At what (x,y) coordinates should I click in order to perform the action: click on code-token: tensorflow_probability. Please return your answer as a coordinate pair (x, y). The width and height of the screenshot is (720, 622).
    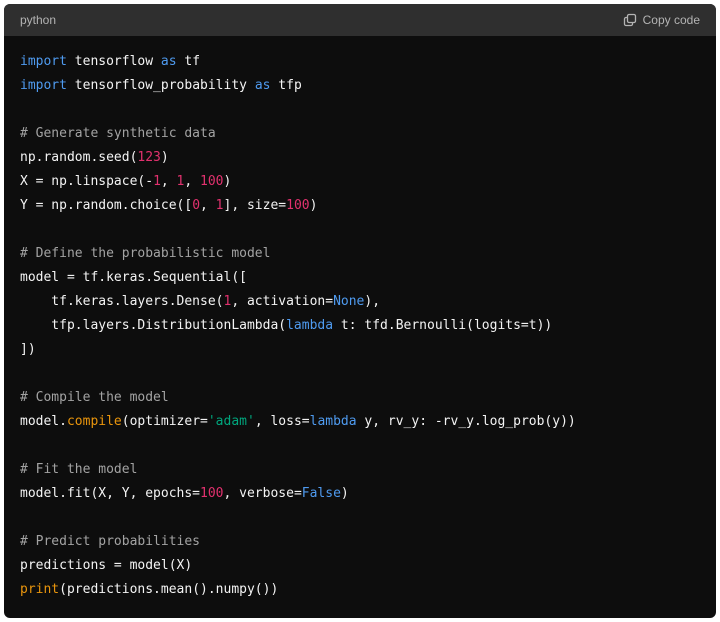
    Looking at the image, I should click on (160, 85).